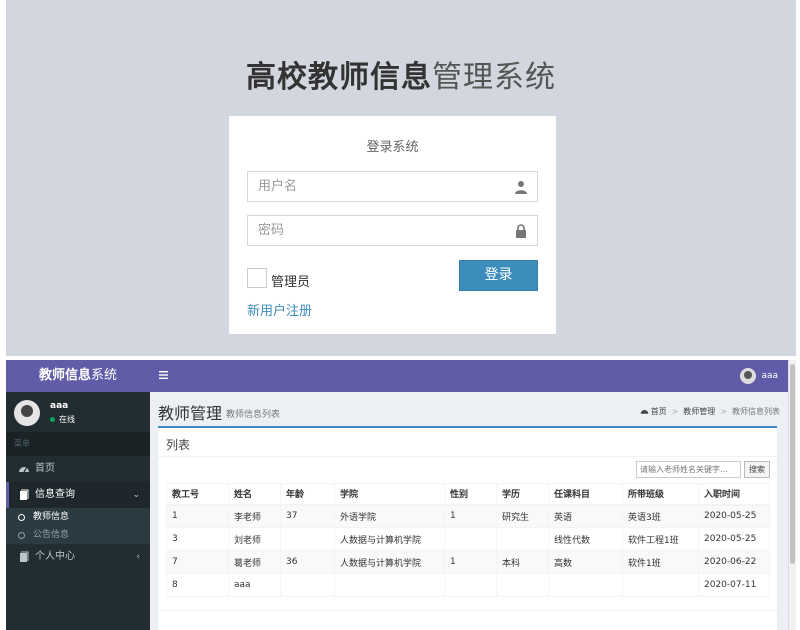  I want to click on table-cell: 软件1班, so click(660, 562).